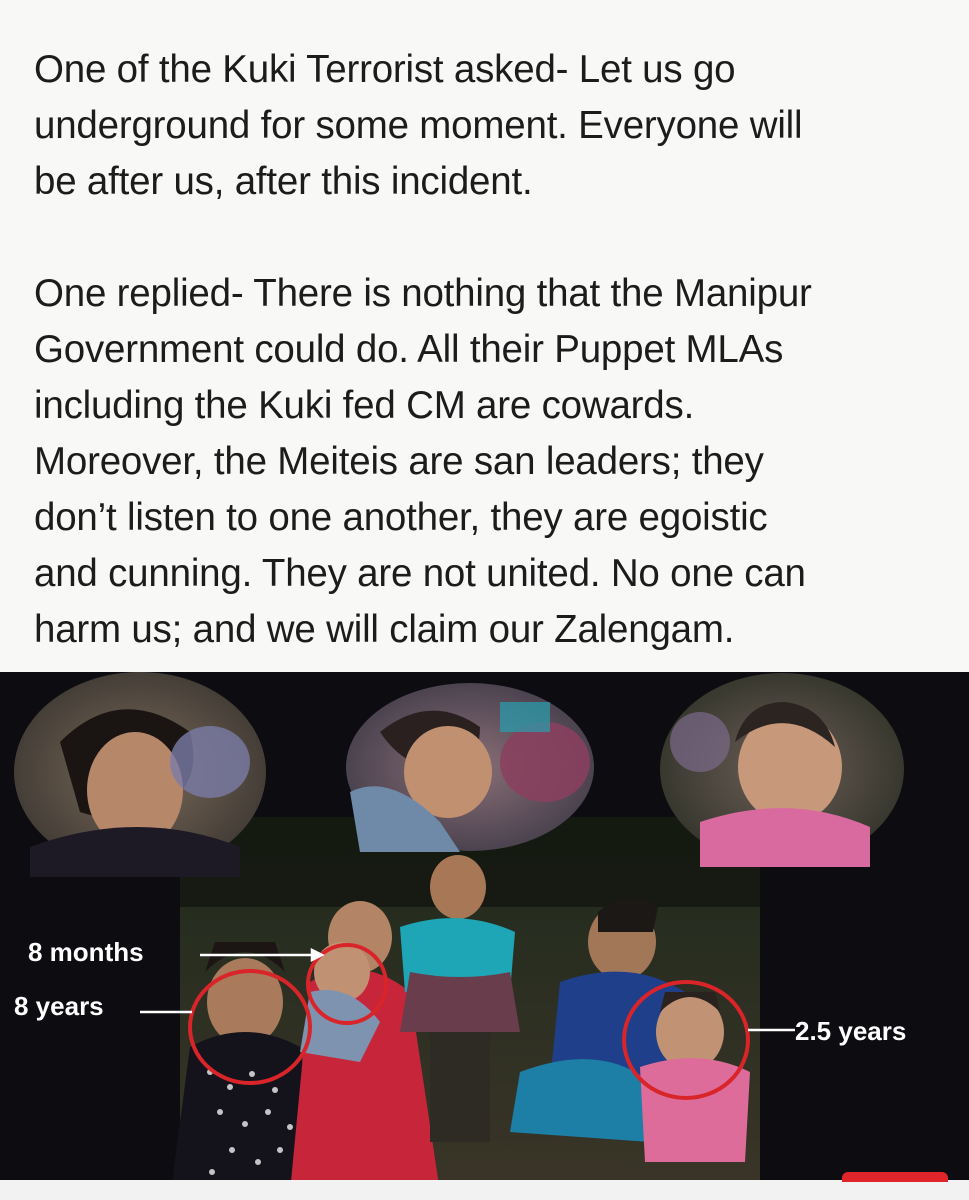  What do you see at coordinates (484, 1190) in the screenshot?
I see `bottom-strip` at bounding box center [484, 1190].